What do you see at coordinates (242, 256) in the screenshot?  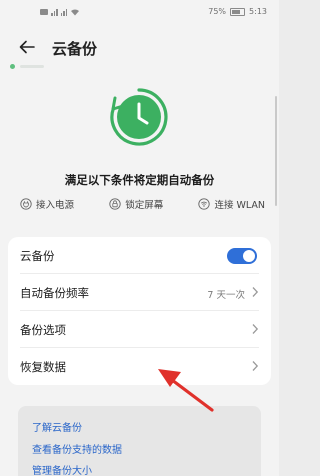 I see `cloud-backup-toggle` at bounding box center [242, 256].